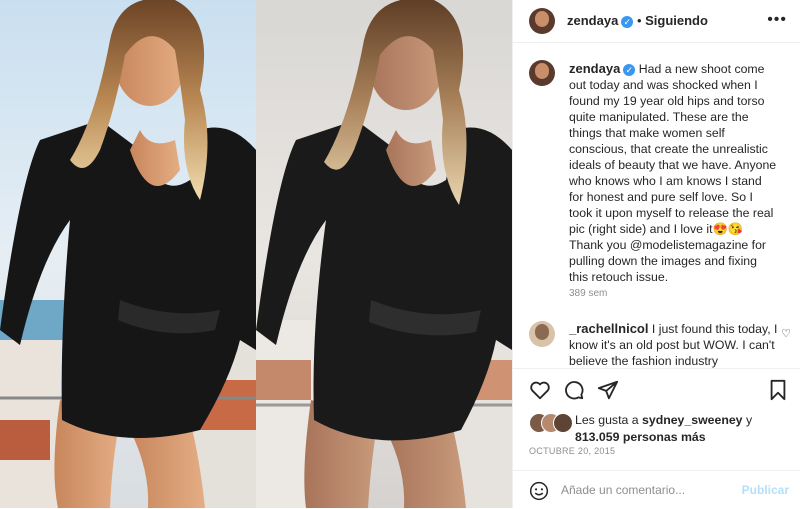 This screenshot has width=800, height=509. I want to click on author-line: zendaya ✓ • Siguiendo, so click(637, 20).